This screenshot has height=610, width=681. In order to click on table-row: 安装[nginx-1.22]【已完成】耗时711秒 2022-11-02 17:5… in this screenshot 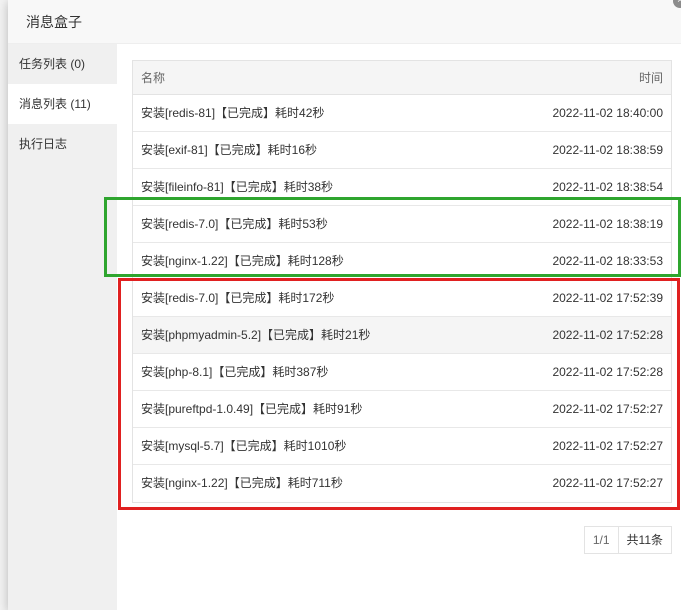, I will do `click(402, 483)`.